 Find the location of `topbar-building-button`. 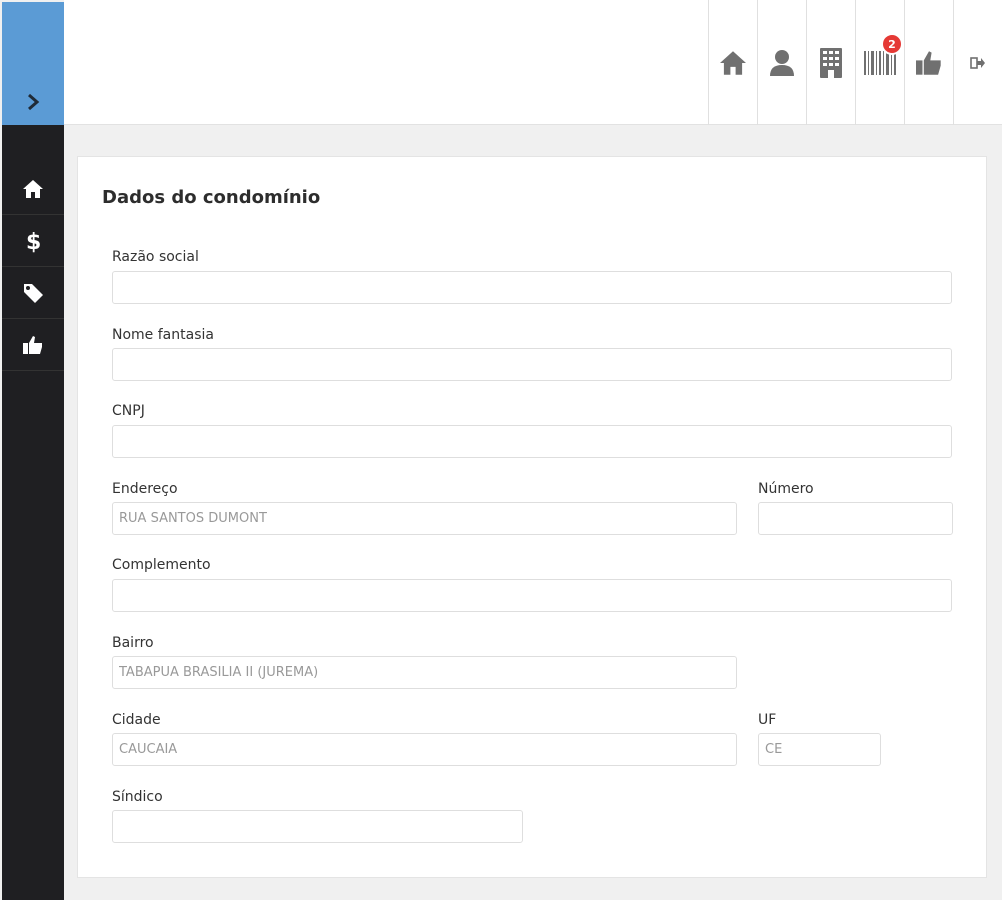

topbar-building-button is located at coordinates (830, 62).